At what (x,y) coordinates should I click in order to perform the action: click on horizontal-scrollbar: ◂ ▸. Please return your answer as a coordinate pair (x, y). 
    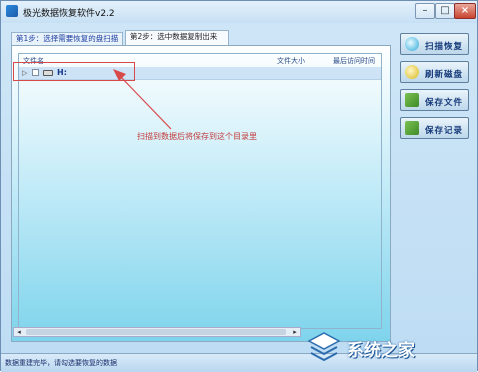
    Looking at the image, I should click on (157, 332).